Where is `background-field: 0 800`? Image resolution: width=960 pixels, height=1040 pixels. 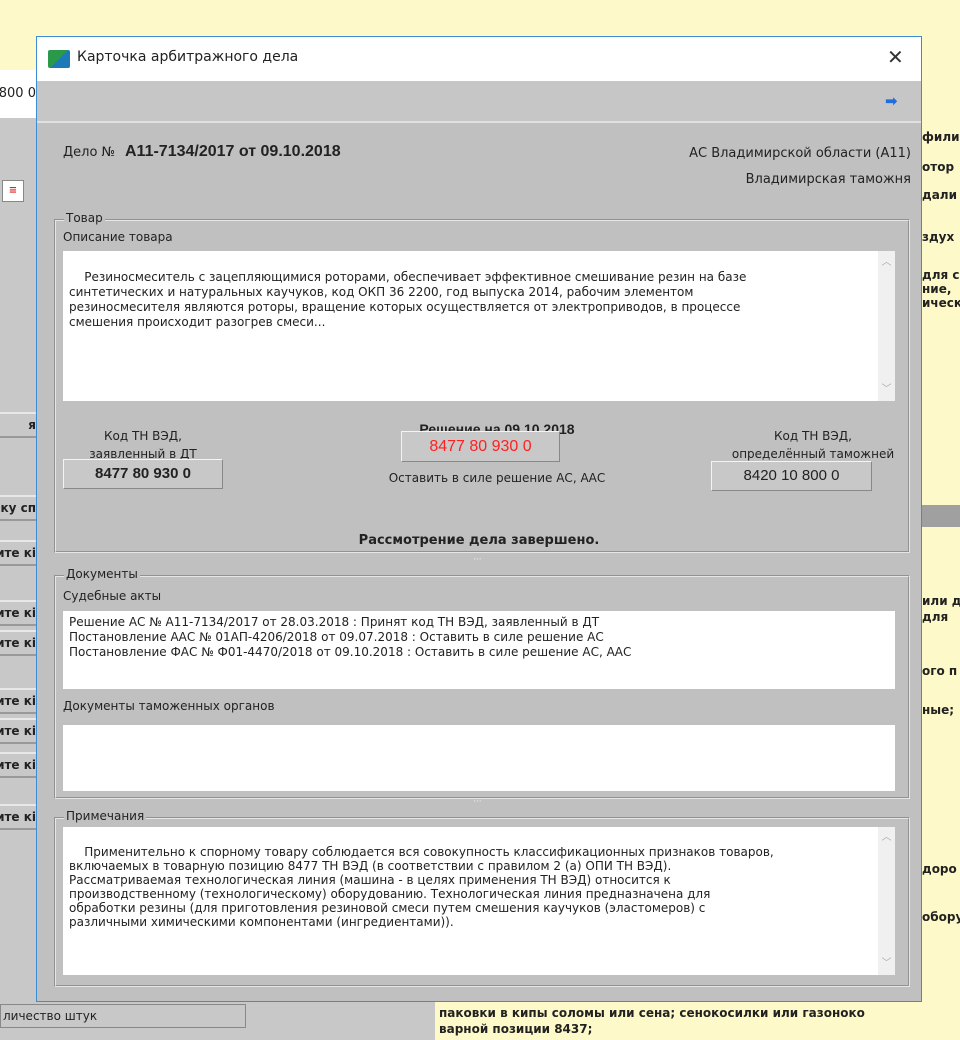 background-field: 0 800 is located at coordinates (20, 94).